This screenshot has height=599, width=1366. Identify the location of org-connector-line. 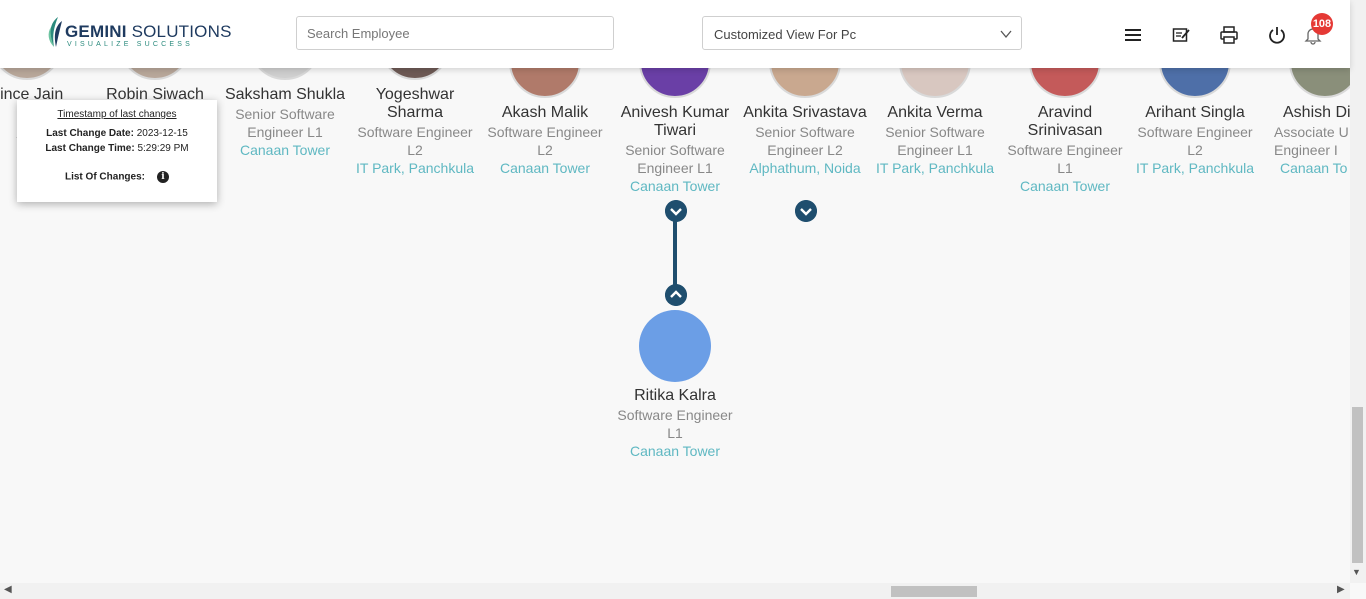
(675, 256).